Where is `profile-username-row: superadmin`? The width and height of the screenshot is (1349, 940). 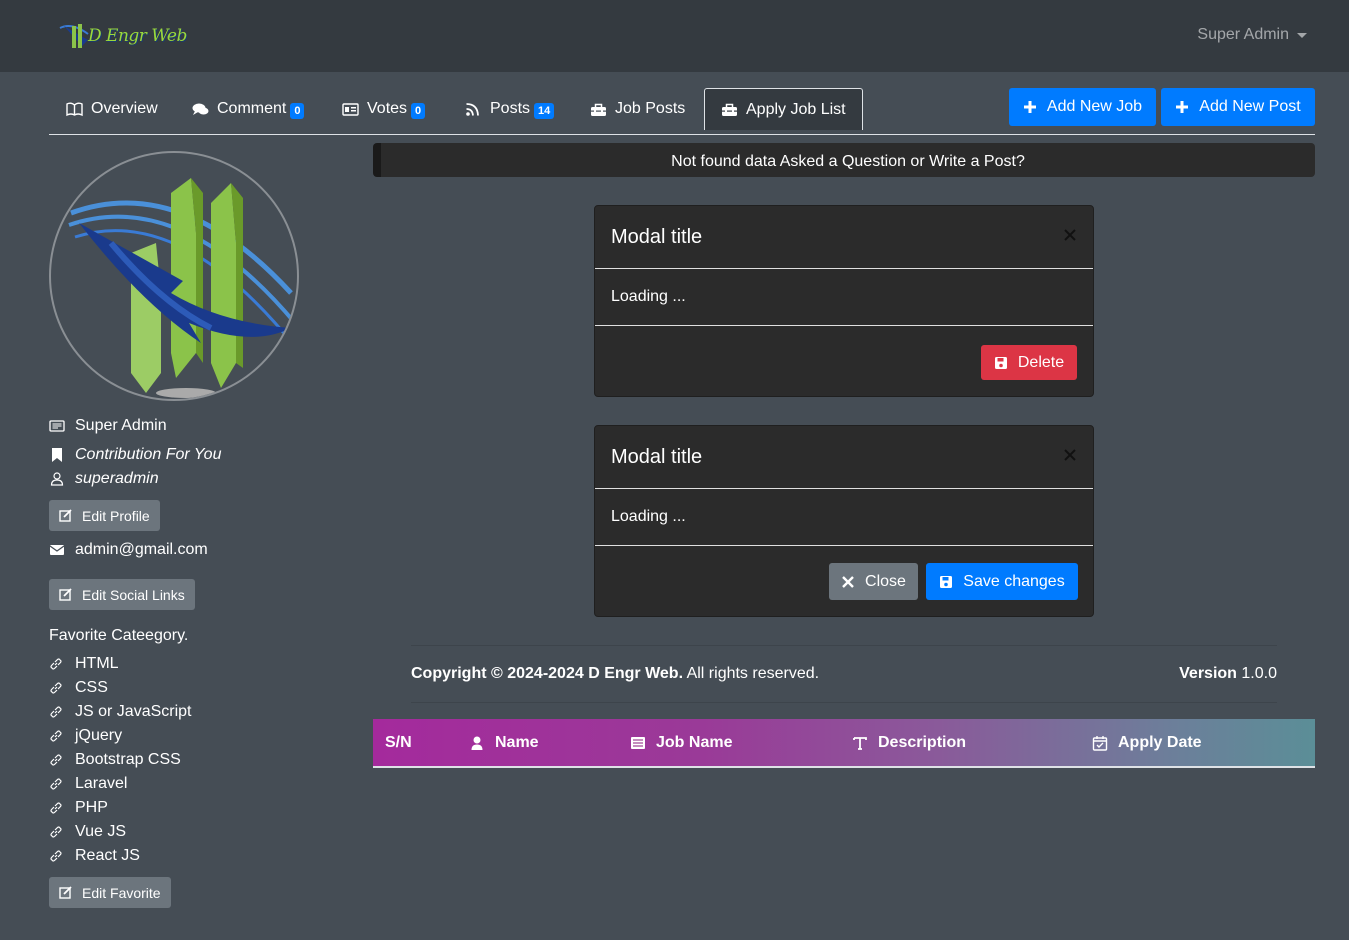
profile-username-row: superadmin is located at coordinates (104, 479).